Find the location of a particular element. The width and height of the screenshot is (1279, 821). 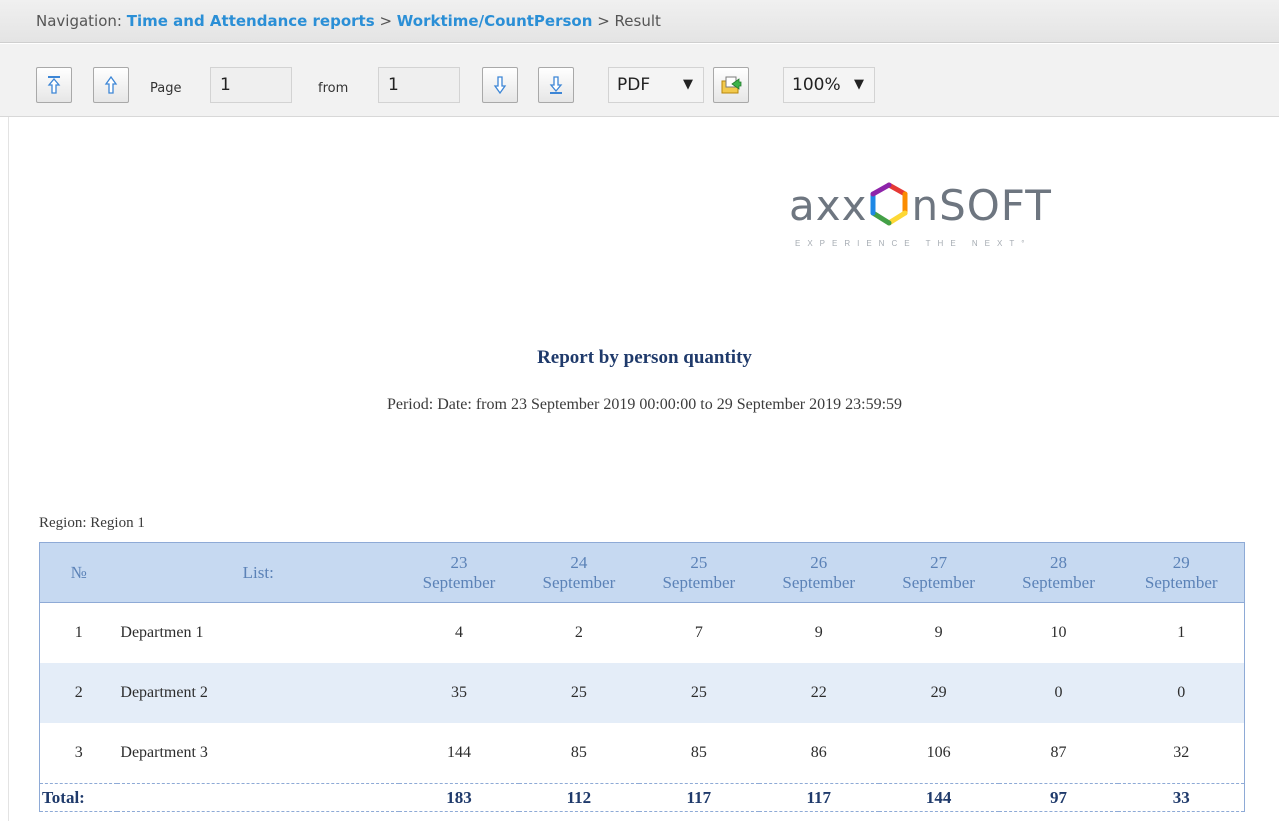

previous-page-button is located at coordinates (111, 85).